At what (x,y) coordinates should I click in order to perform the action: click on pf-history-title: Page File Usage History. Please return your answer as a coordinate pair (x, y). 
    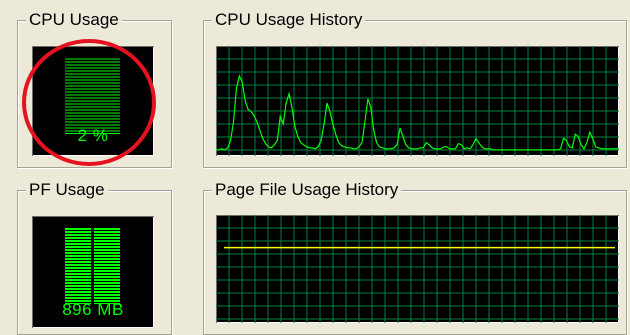
    Looking at the image, I should click on (307, 190).